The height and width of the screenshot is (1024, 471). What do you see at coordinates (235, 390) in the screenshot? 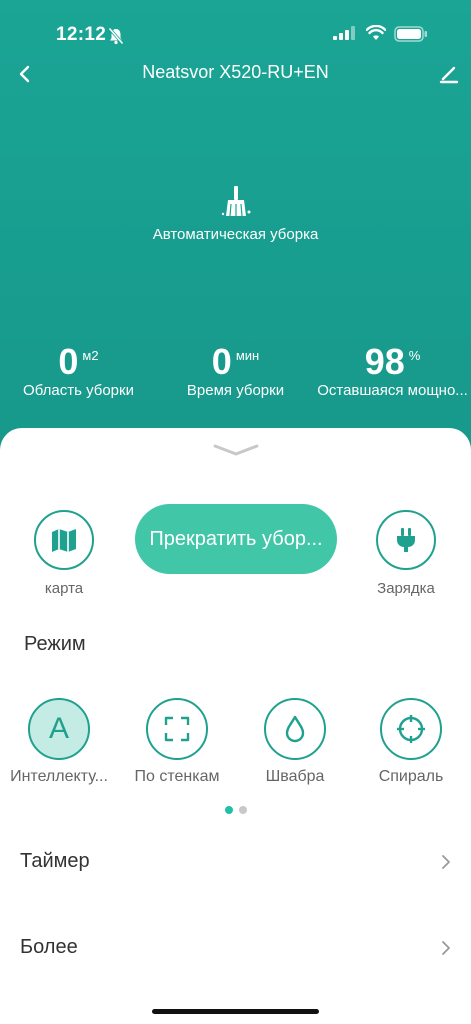
I see `stat-label: Время уборки` at bounding box center [235, 390].